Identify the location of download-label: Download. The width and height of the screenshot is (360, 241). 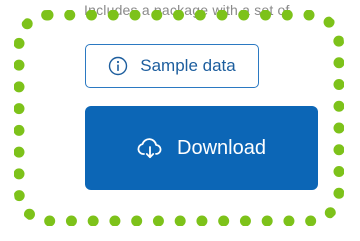
(221, 147).